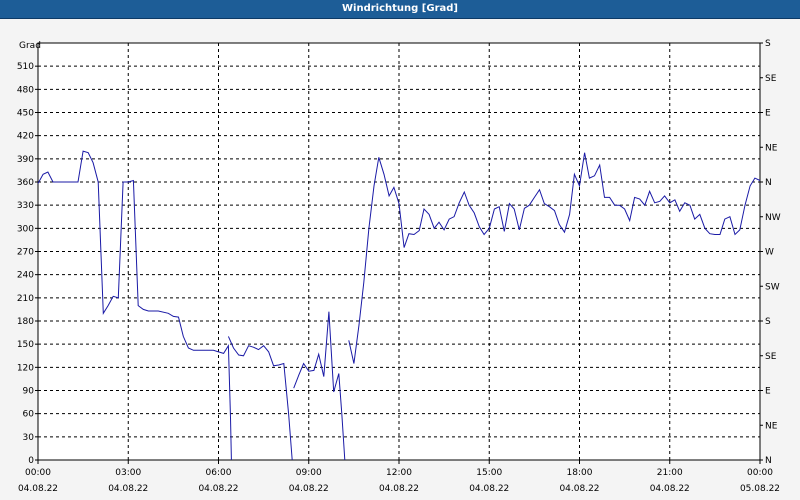  I want to click on y-tick-label: 420, so click(25, 137).